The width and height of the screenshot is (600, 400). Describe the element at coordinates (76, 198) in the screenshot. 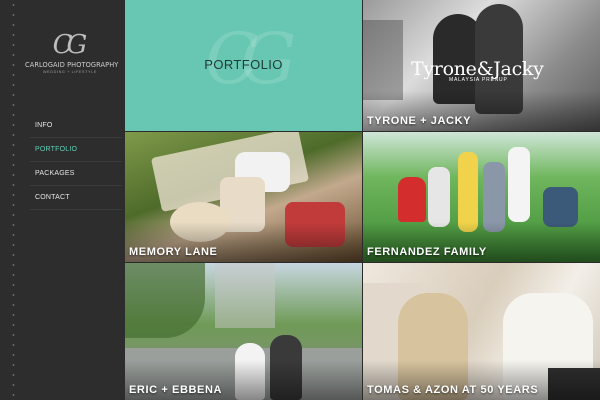

I see `nav-item-contact: CONTACT` at that location.